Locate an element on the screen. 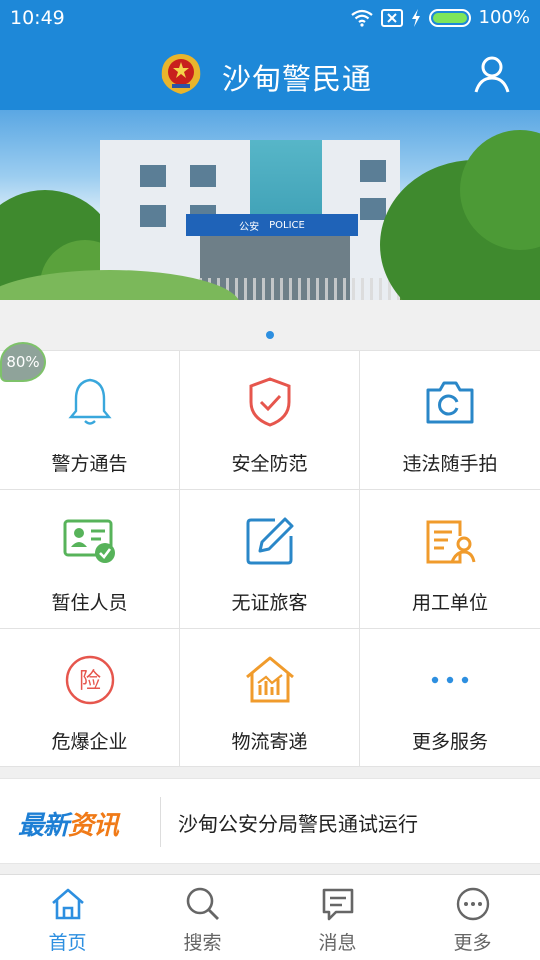  news-tag-part1: 最新 is located at coordinates (43, 826).